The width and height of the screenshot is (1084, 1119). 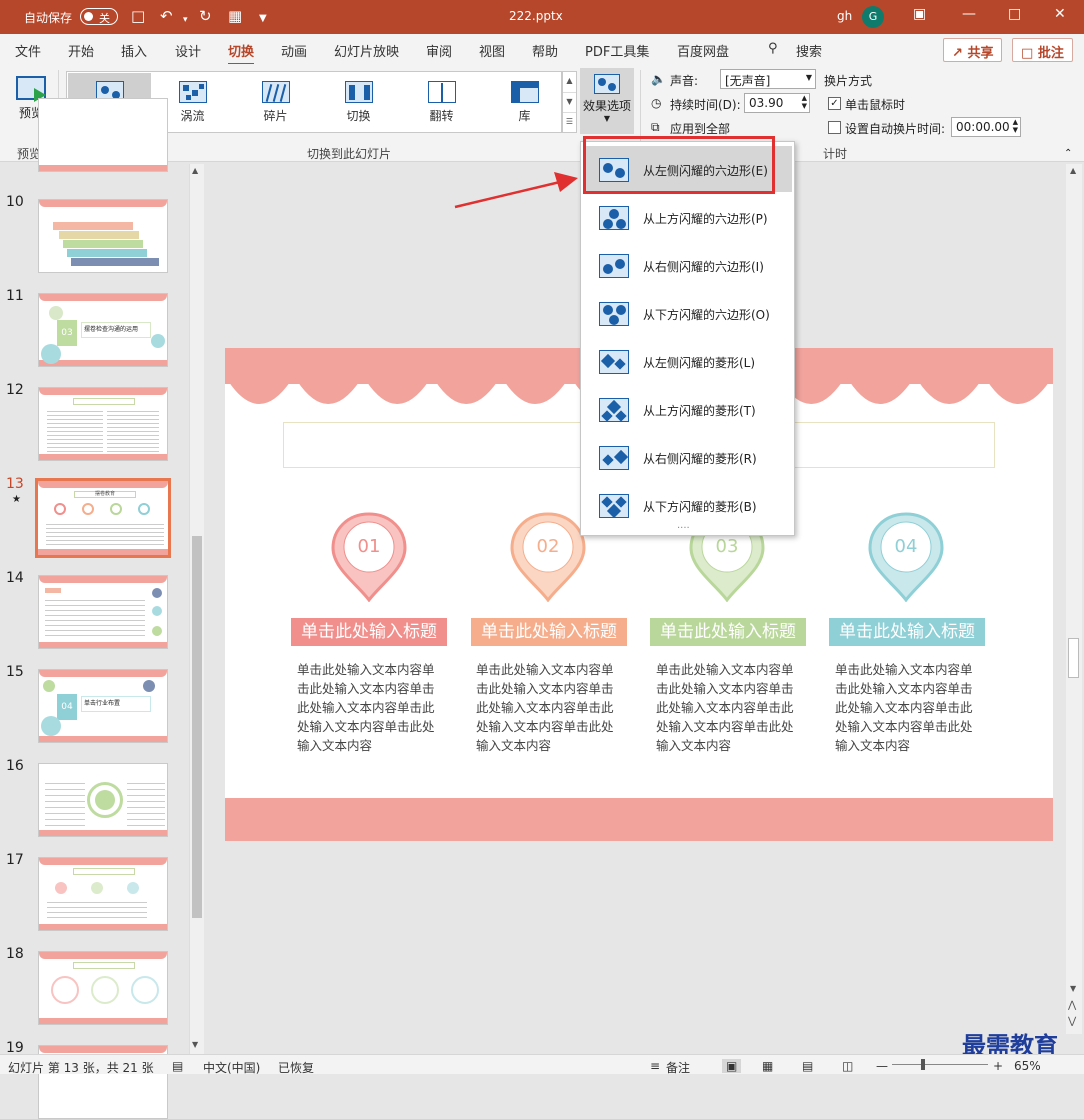 I want to click on customize-toolbar-icon: ▼, so click(x=263, y=19).